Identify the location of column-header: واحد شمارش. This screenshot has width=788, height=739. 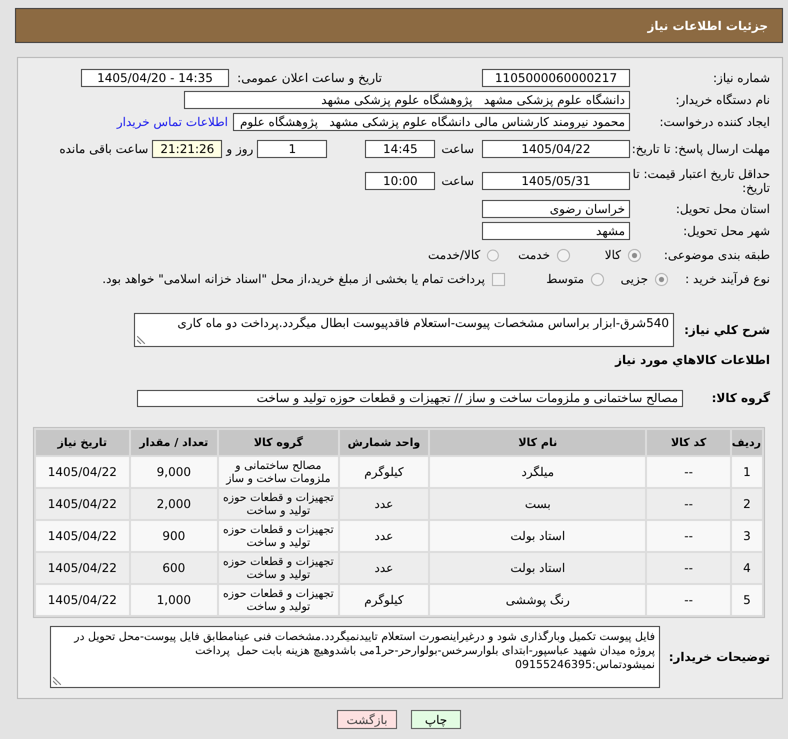
(384, 442).